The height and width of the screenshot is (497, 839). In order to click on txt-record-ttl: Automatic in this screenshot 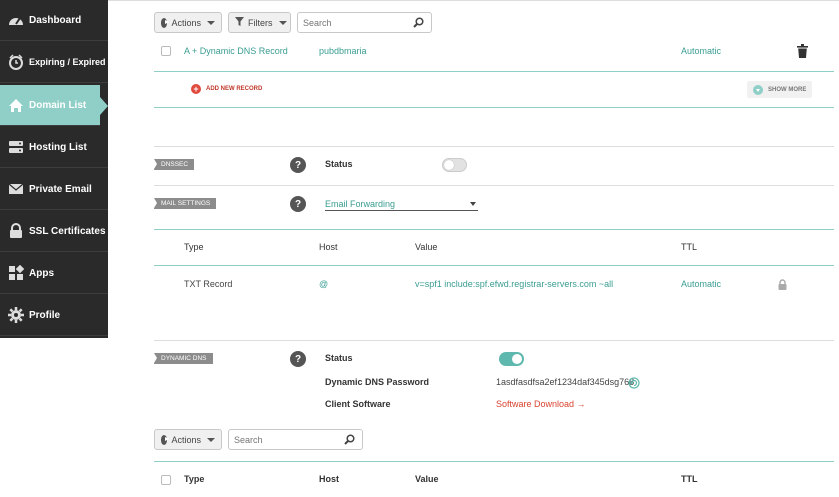, I will do `click(701, 284)`.